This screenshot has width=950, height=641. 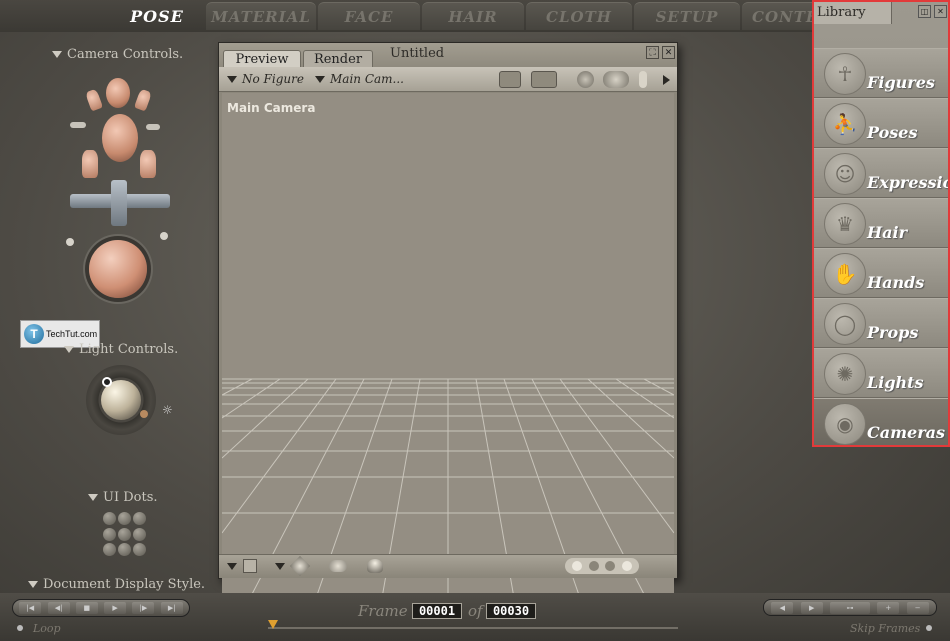 I want to click on library-tab: Library, so click(x=853, y=13).